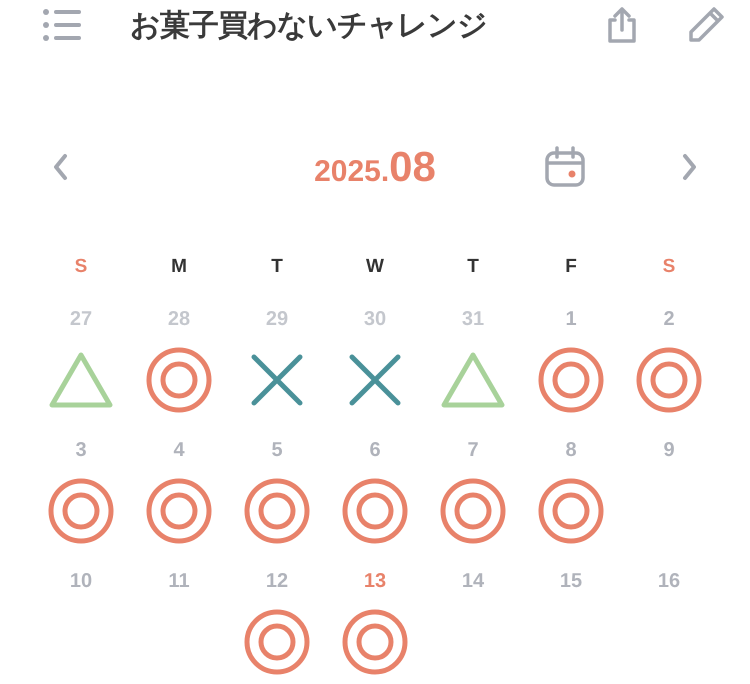  I want to click on date-number: 1, so click(571, 319).